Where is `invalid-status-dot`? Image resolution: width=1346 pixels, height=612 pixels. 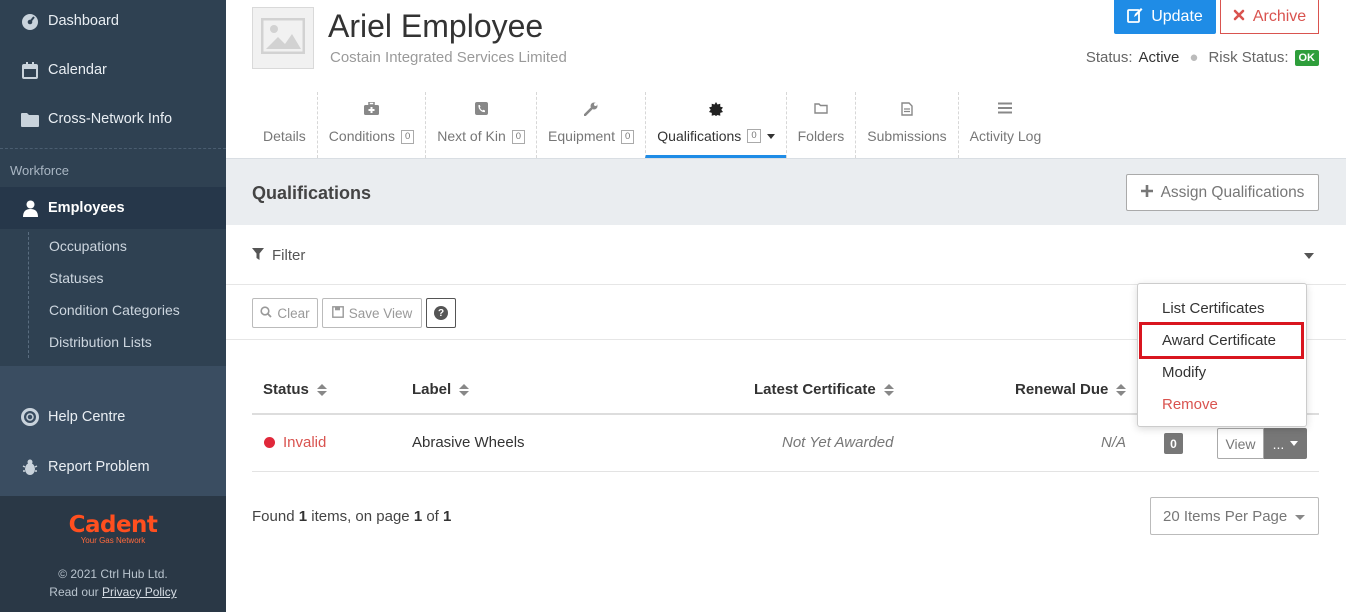 invalid-status-dot is located at coordinates (269, 442).